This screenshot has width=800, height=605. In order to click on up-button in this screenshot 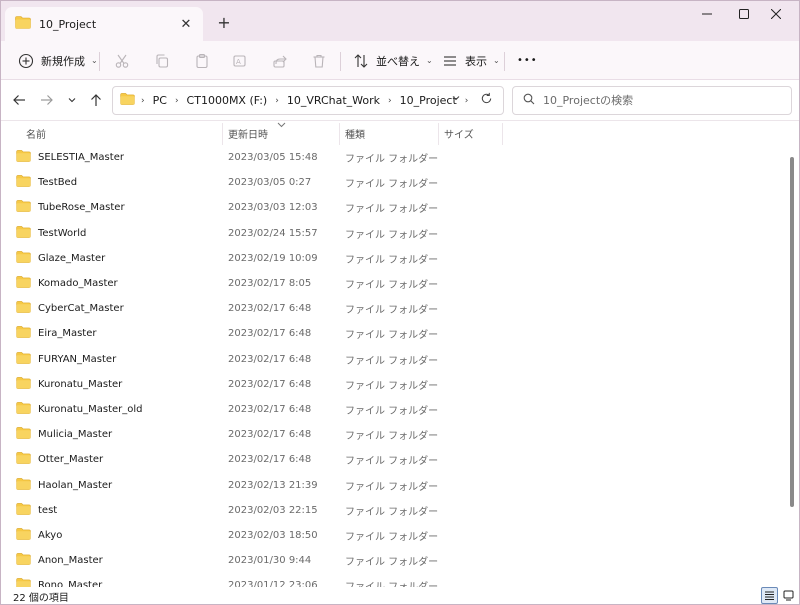, I will do `click(96, 100)`.